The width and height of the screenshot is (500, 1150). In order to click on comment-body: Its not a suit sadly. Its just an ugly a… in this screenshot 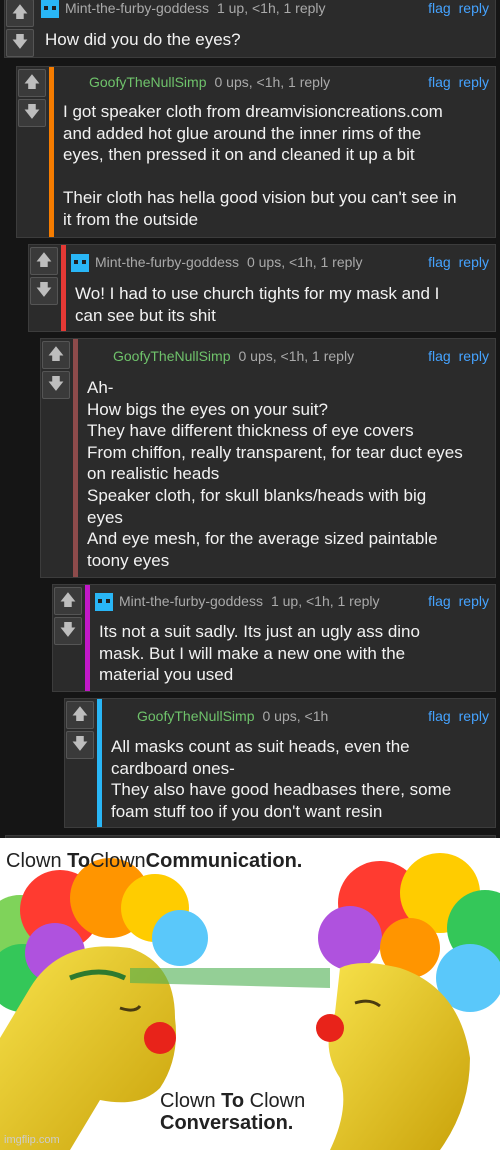, I will do `click(259, 653)`.